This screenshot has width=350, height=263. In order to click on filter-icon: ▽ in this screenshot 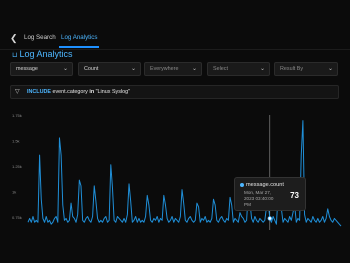, I will do `click(17, 92)`.